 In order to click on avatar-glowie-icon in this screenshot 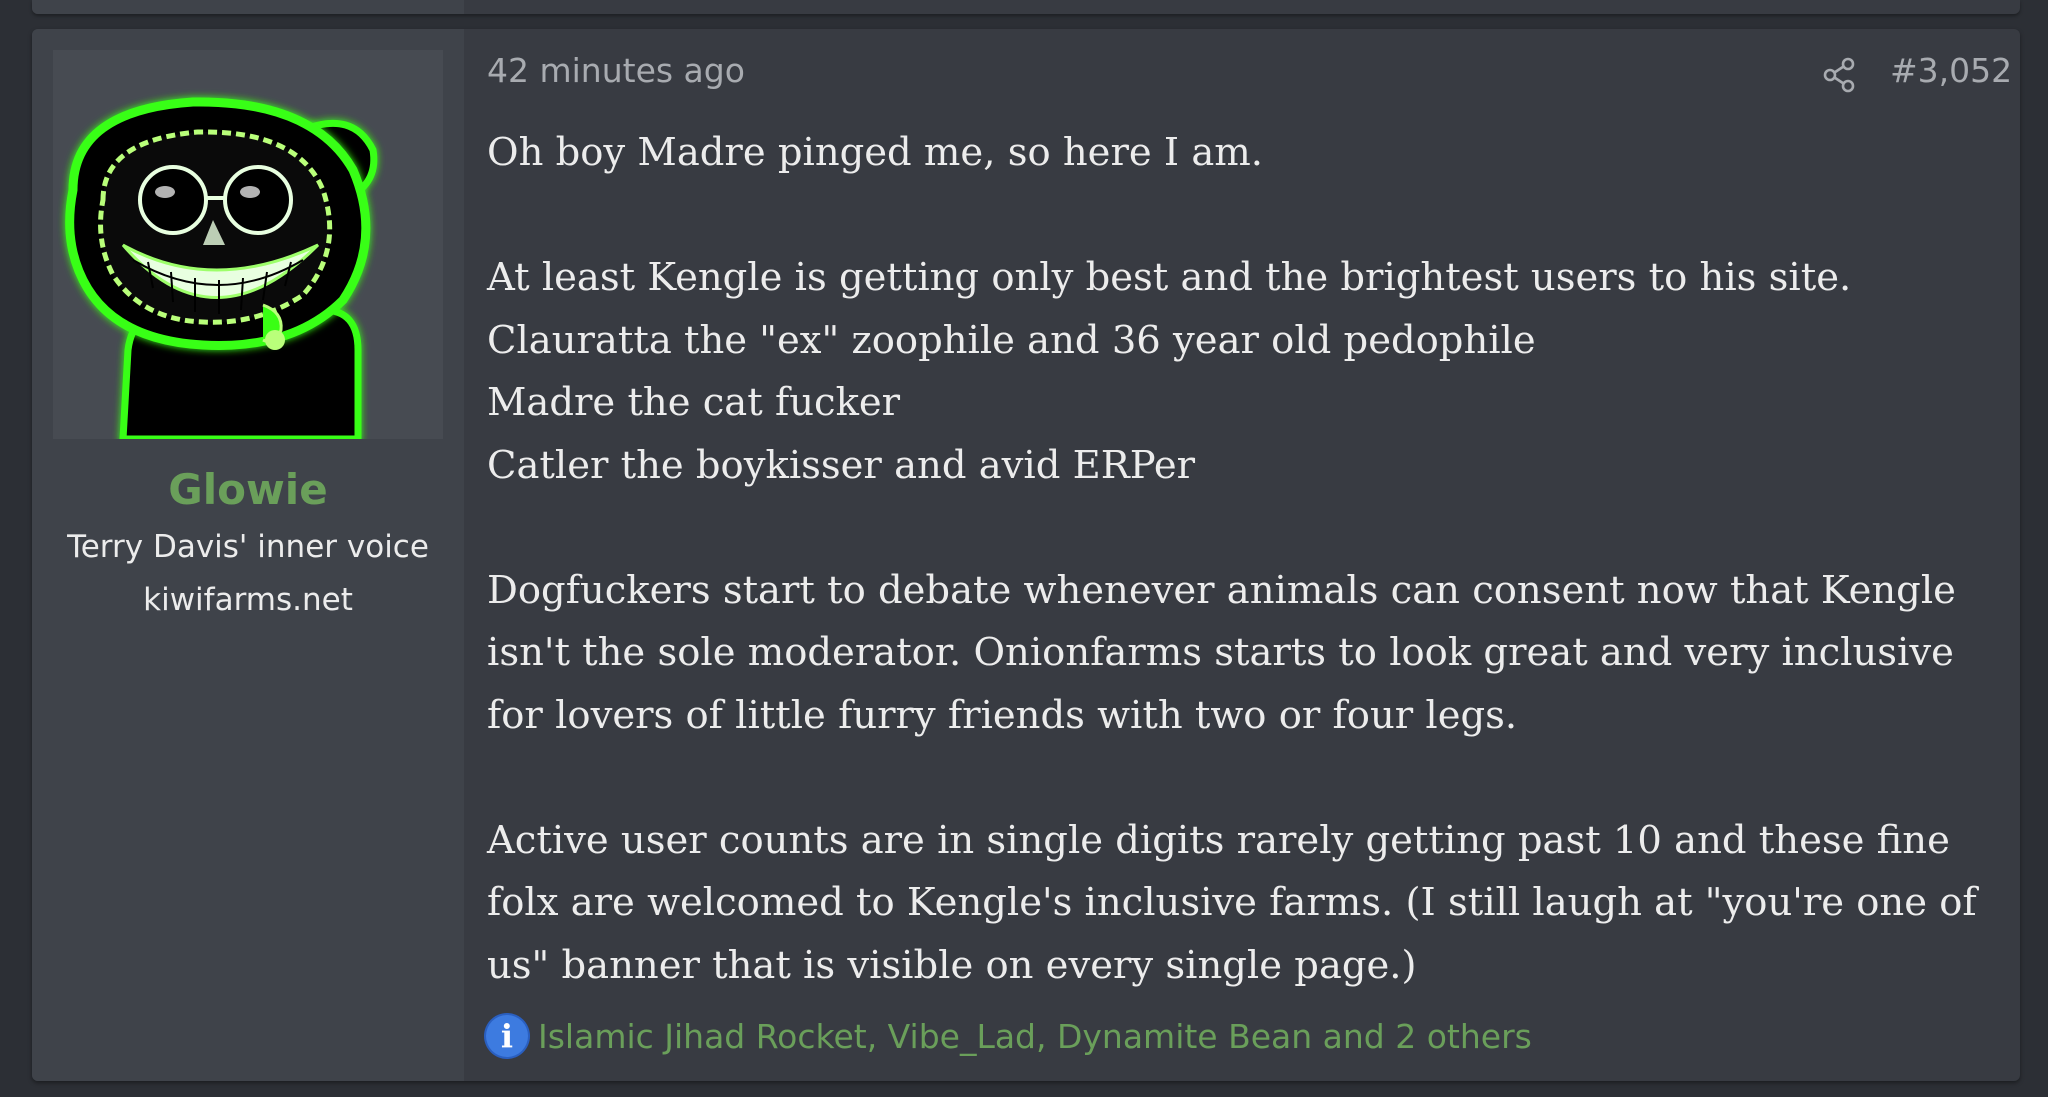, I will do `click(221, 268)`.